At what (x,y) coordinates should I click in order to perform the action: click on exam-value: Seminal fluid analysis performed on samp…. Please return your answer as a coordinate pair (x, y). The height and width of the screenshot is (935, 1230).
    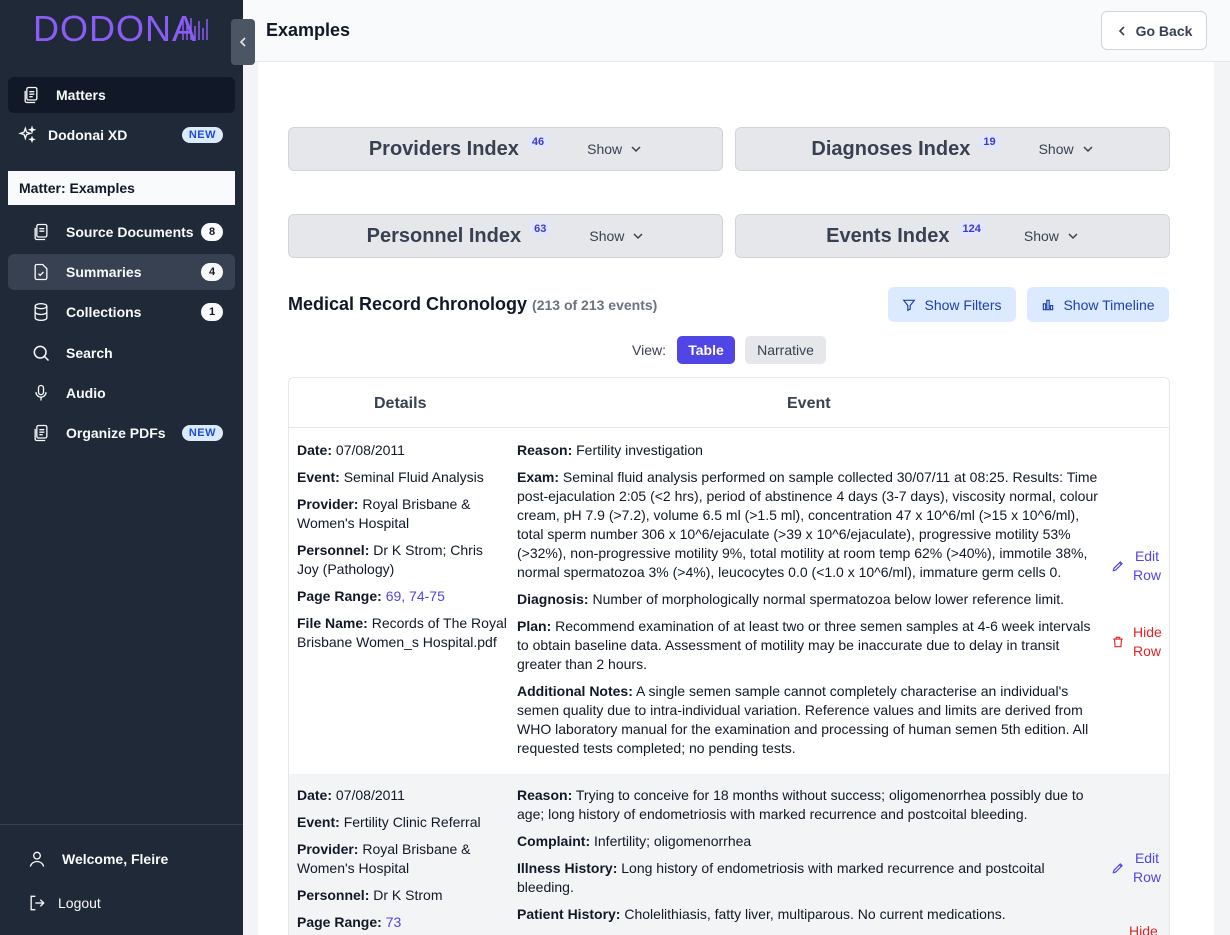
    Looking at the image, I should click on (807, 524).